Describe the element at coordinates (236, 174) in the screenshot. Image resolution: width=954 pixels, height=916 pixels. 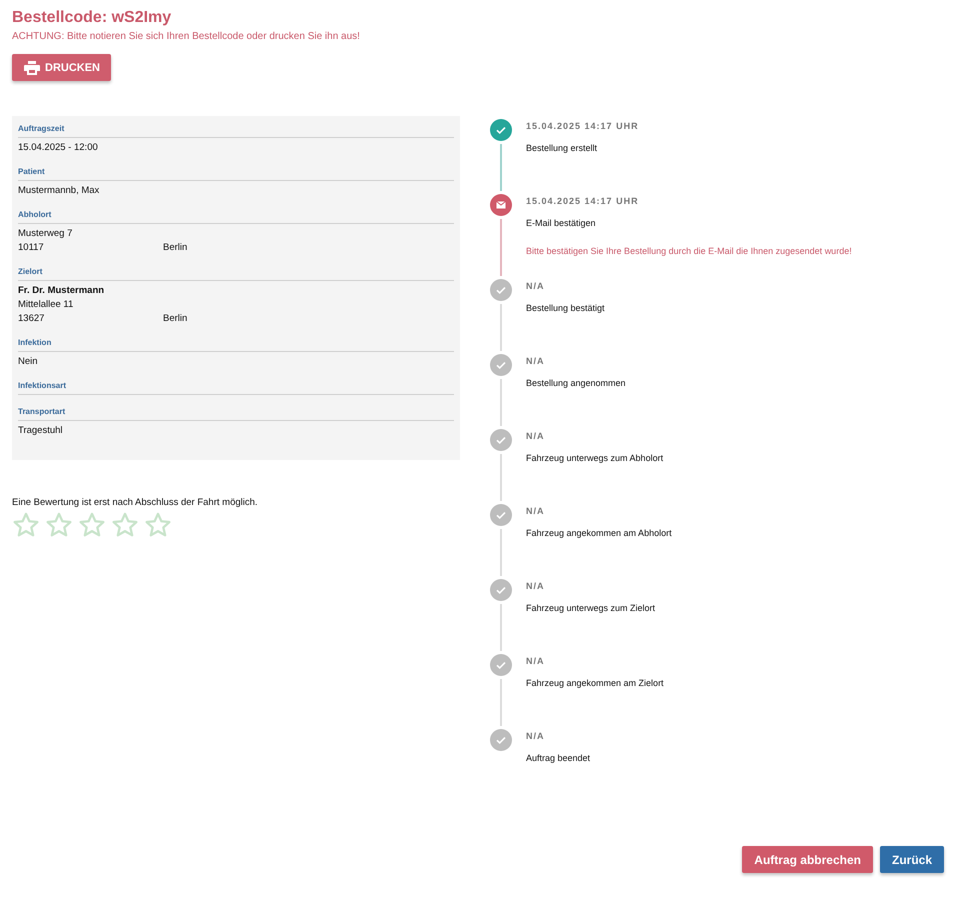
I see `field-label: Patient` at that location.